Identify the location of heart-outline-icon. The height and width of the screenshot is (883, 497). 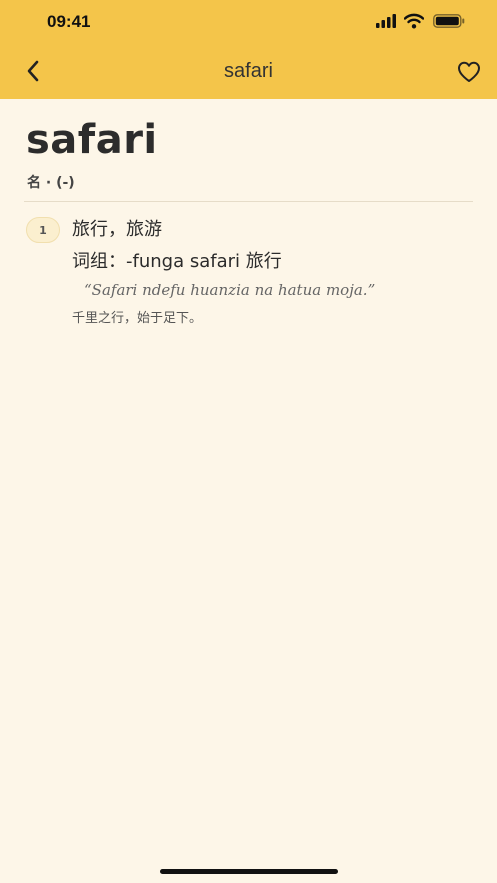
(469, 71).